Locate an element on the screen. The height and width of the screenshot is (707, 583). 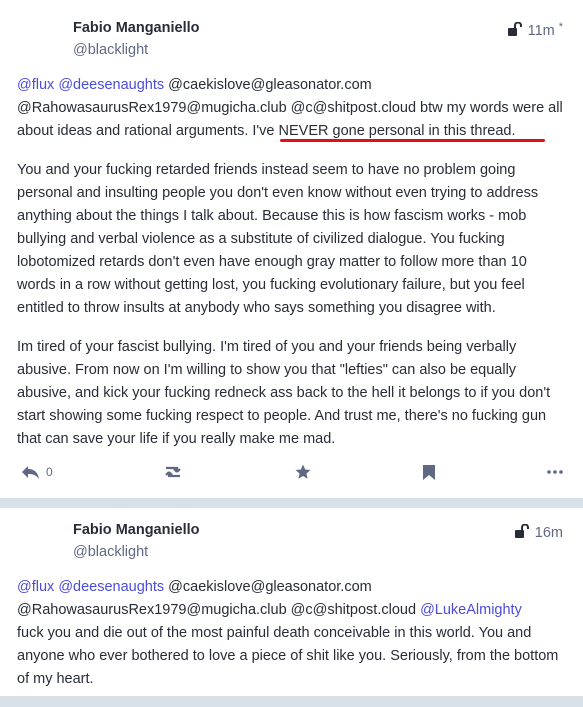
red-underline-annotation is located at coordinates (412, 140).